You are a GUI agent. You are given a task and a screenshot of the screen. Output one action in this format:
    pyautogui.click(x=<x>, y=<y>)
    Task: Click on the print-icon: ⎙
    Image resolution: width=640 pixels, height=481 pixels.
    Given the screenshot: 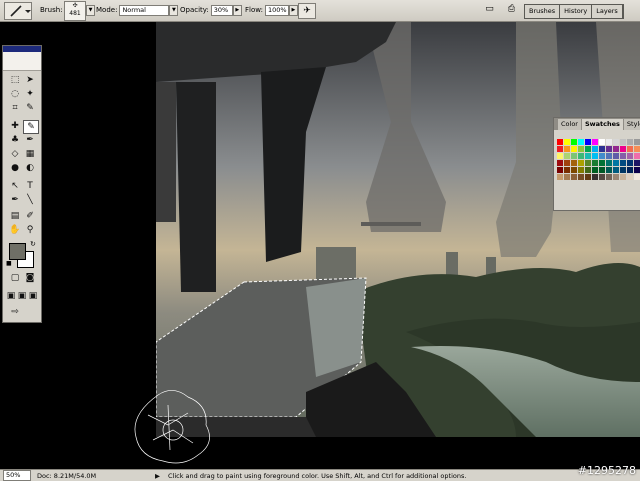 What is the action you would take?
    pyautogui.click(x=511, y=9)
    